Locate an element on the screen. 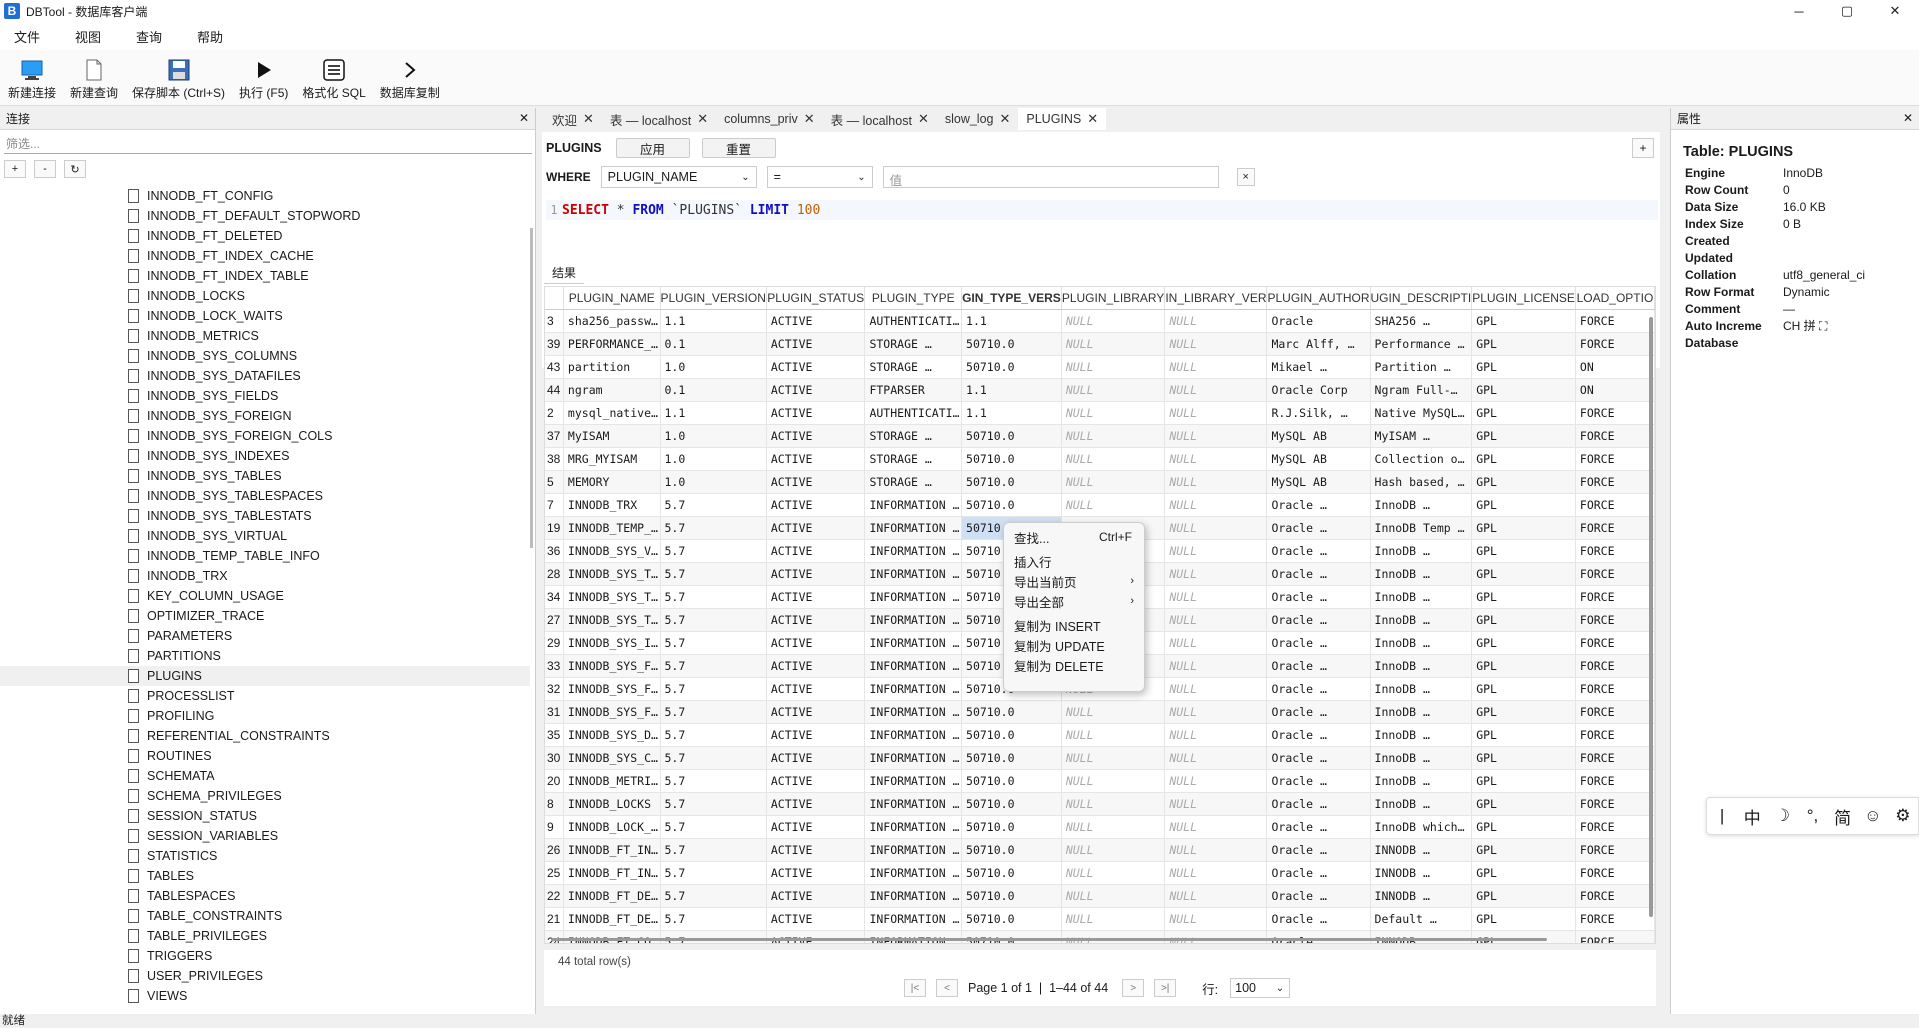  column-header: LOAD_OPTIO is located at coordinates (1615, 298).